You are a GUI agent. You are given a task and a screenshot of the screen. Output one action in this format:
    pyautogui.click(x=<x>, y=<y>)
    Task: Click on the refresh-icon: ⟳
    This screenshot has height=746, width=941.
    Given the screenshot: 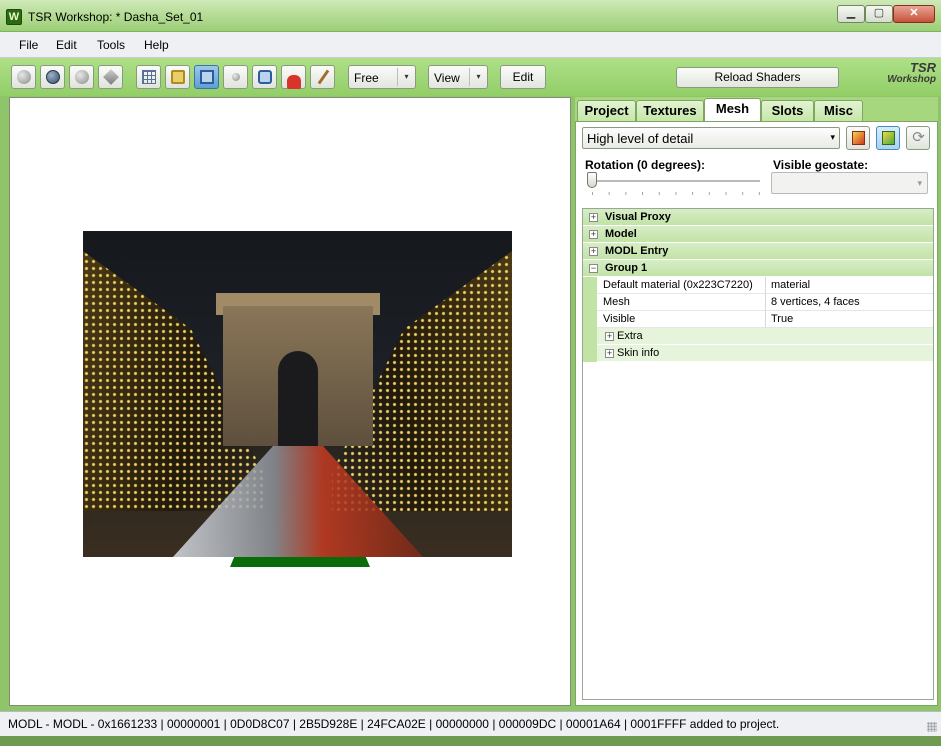 What is the action you would take?
    pyautogui.click(x=918, y=137)
    